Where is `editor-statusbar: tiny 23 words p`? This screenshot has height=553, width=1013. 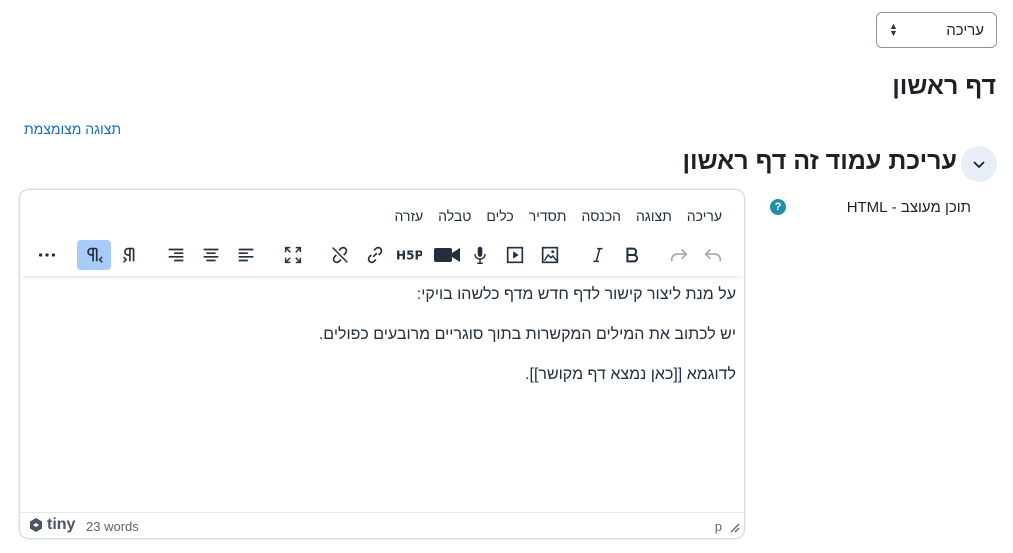
editor-statusbar: tiny 23 words p is located at coordinates (382, 525).